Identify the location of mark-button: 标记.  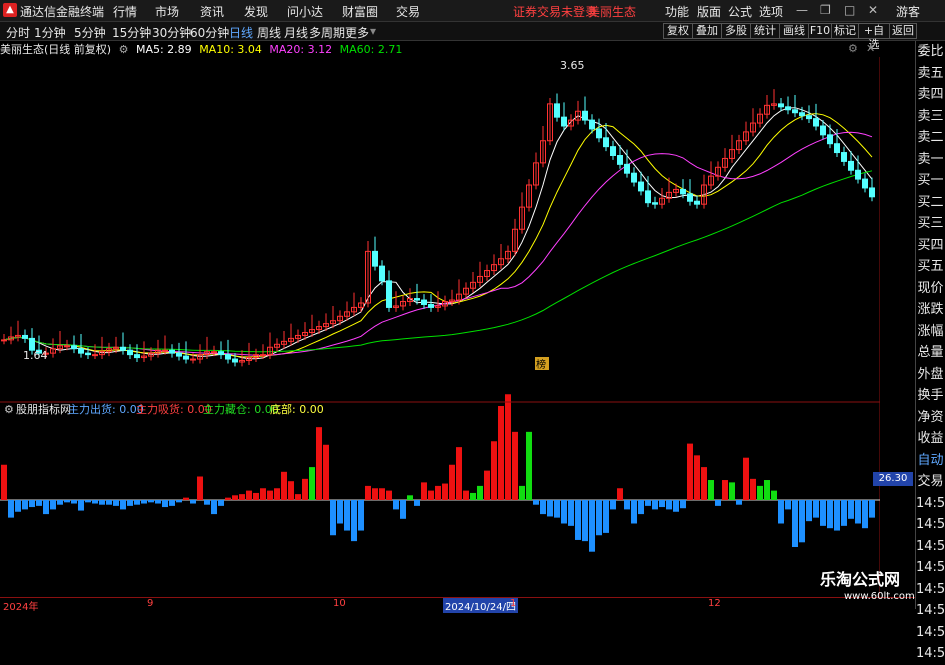
(845, 31).